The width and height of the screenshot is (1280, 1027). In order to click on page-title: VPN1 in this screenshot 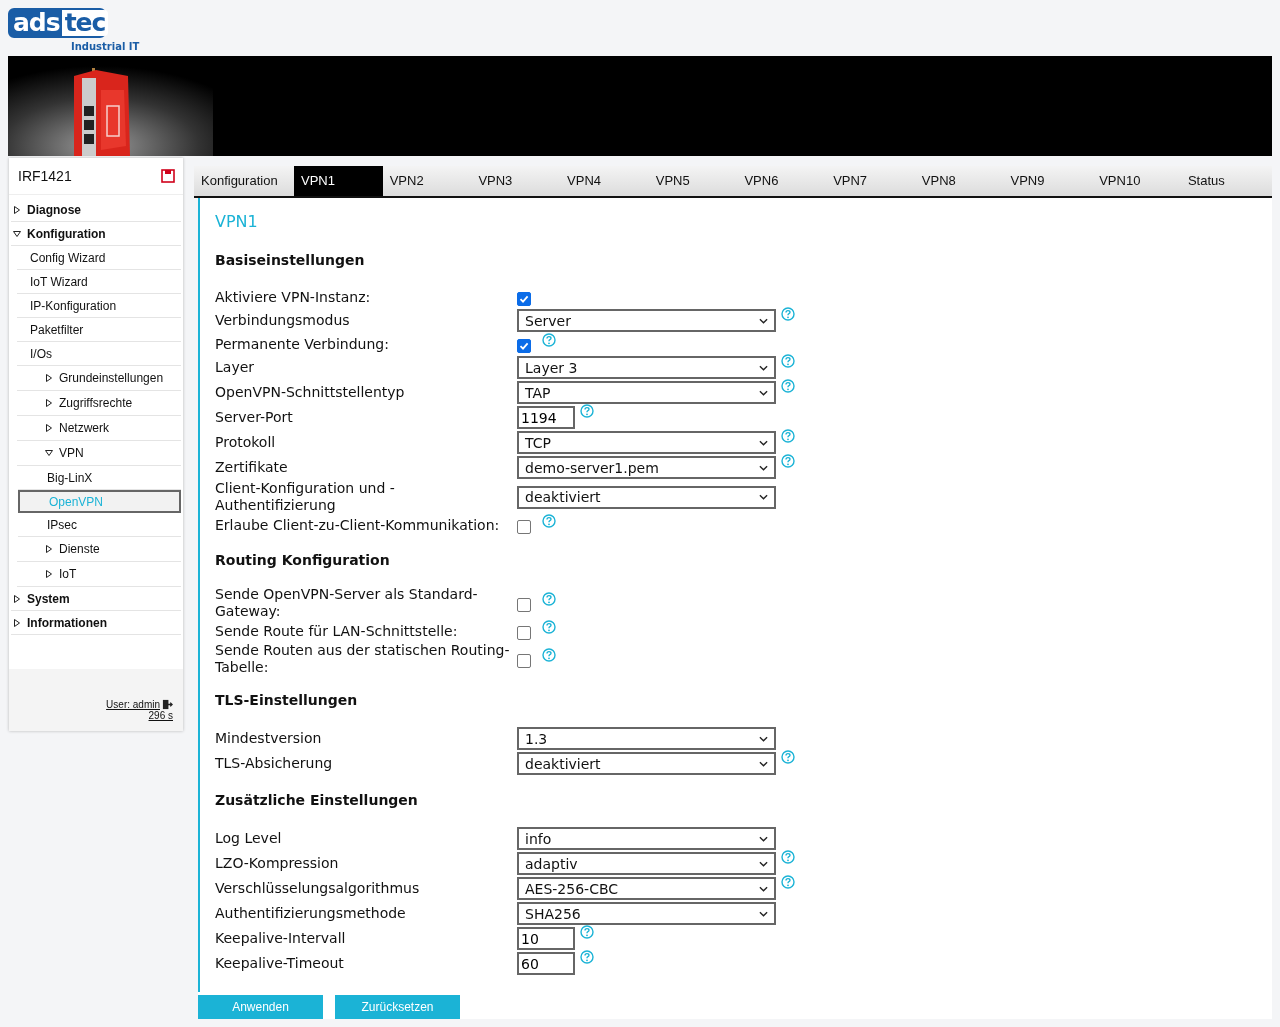, I will do `click(237, 222)`.